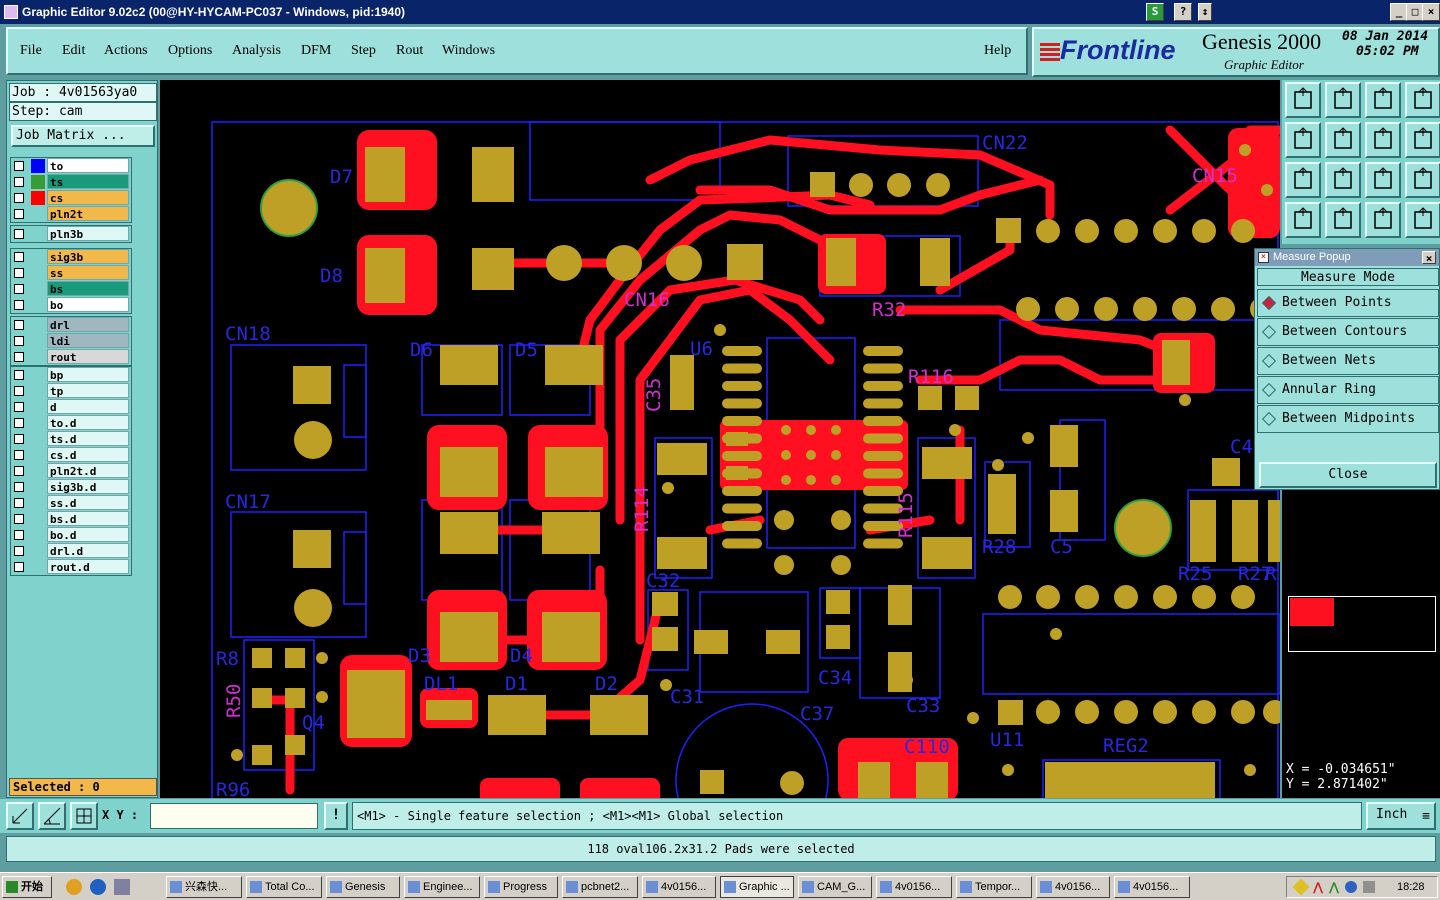  Describe the element at coordinates (1422, 140) in the screenshot. I see `step-icon` at that location.